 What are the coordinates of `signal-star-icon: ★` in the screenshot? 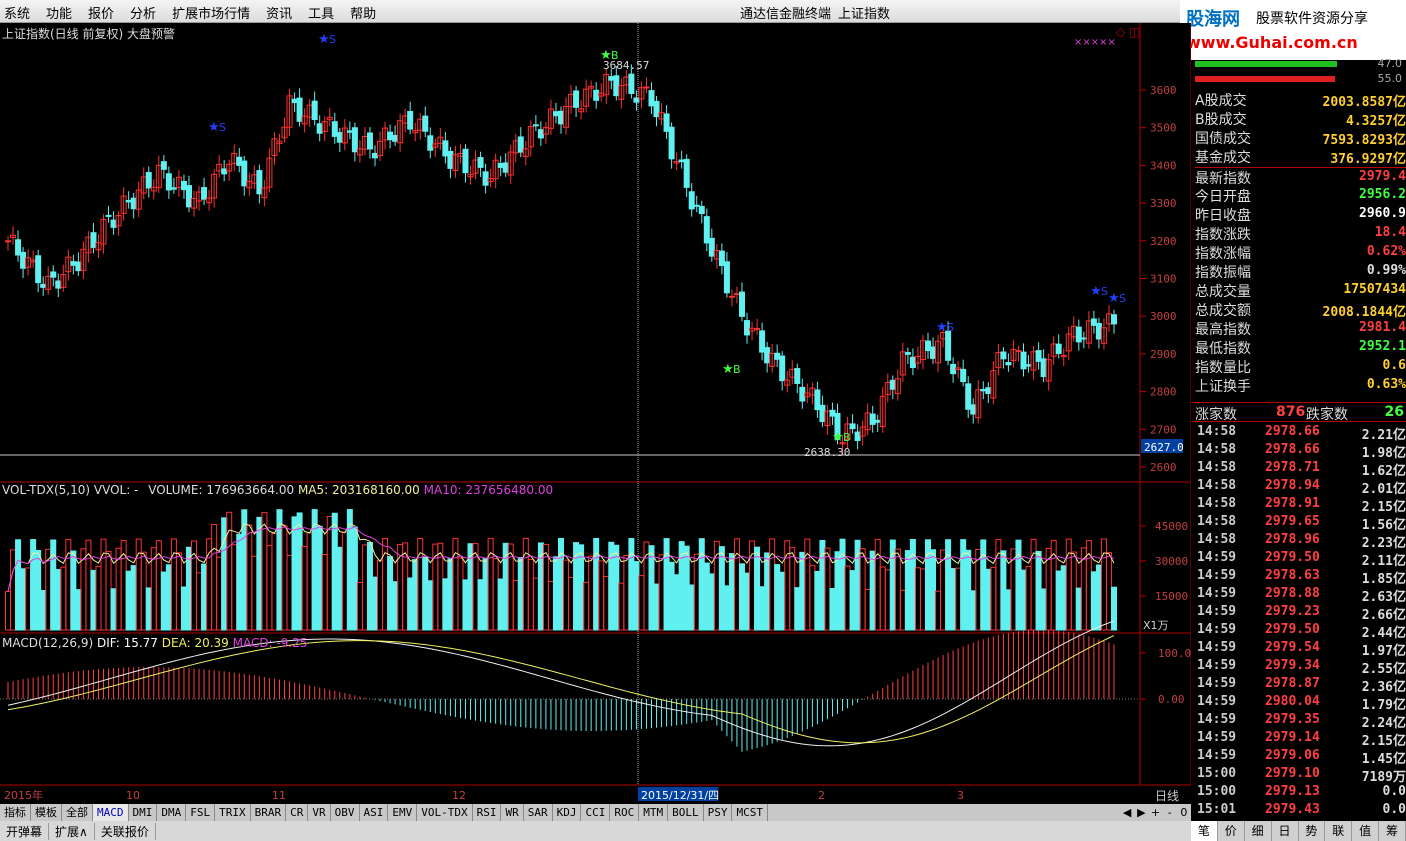 It's located at (324, 39).